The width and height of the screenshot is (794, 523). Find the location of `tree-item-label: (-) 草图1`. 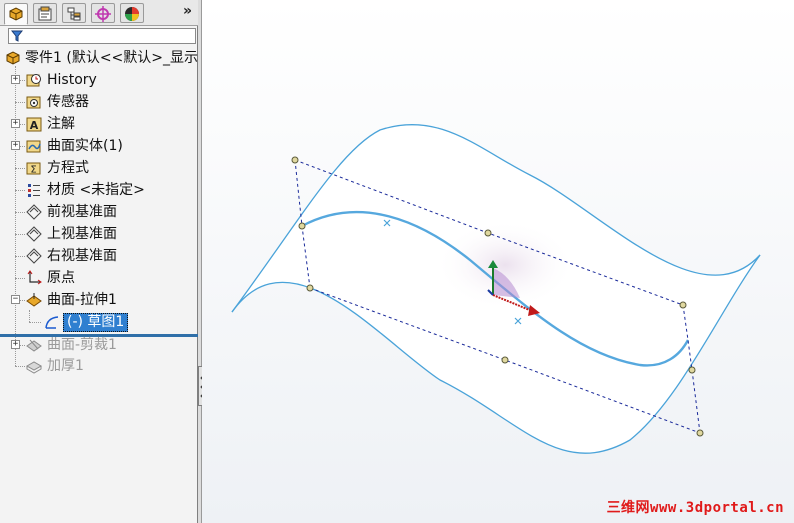

tree-item-label: (-) 草图1 is located at coordinates (96, 322).